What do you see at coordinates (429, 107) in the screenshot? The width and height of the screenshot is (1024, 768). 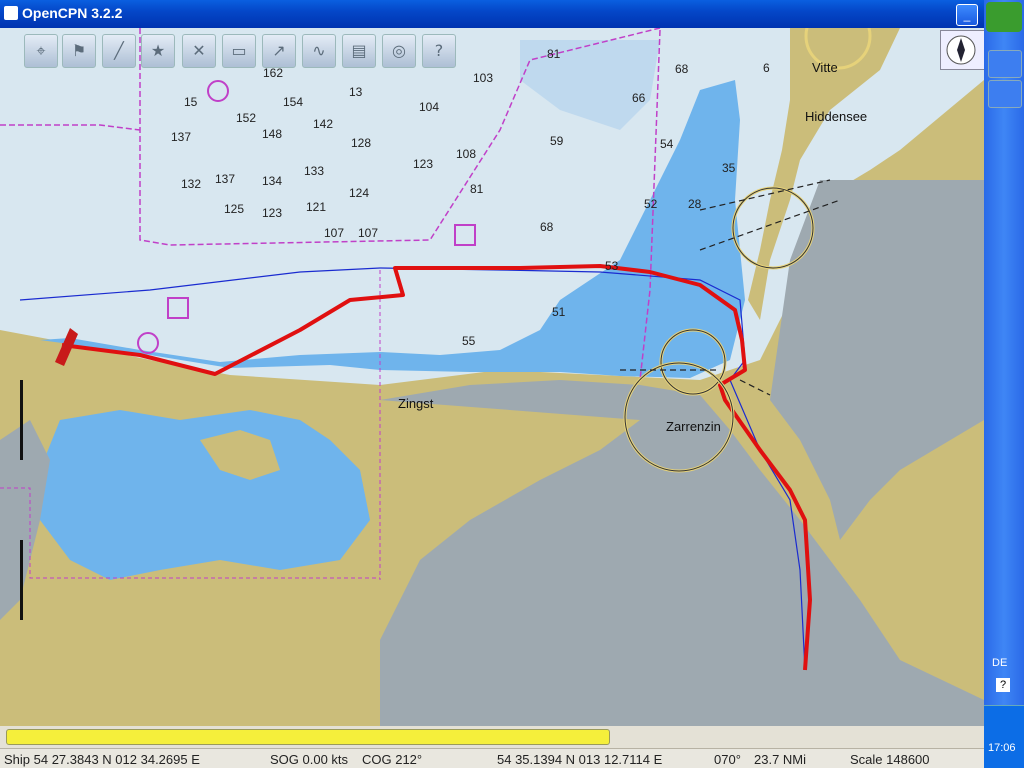 I see `sounding-label: 104` at bounding box center [429, 107].